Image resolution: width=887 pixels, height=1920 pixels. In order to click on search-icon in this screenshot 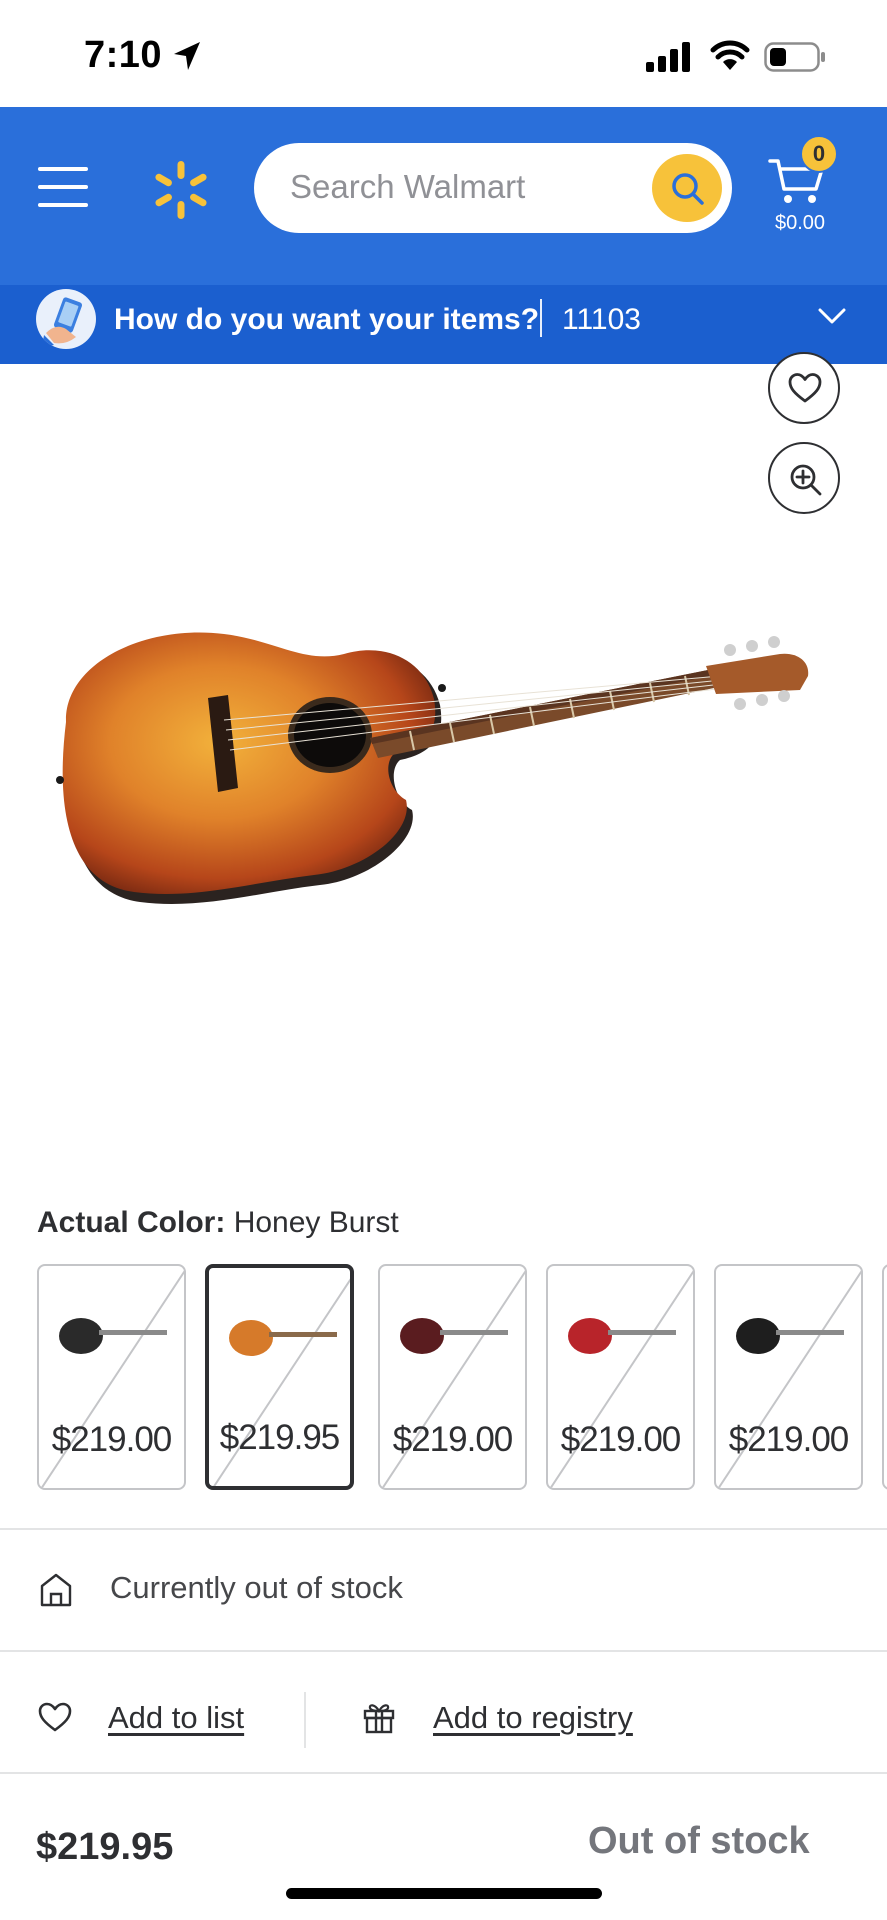, I will do `click(688, 189)`.